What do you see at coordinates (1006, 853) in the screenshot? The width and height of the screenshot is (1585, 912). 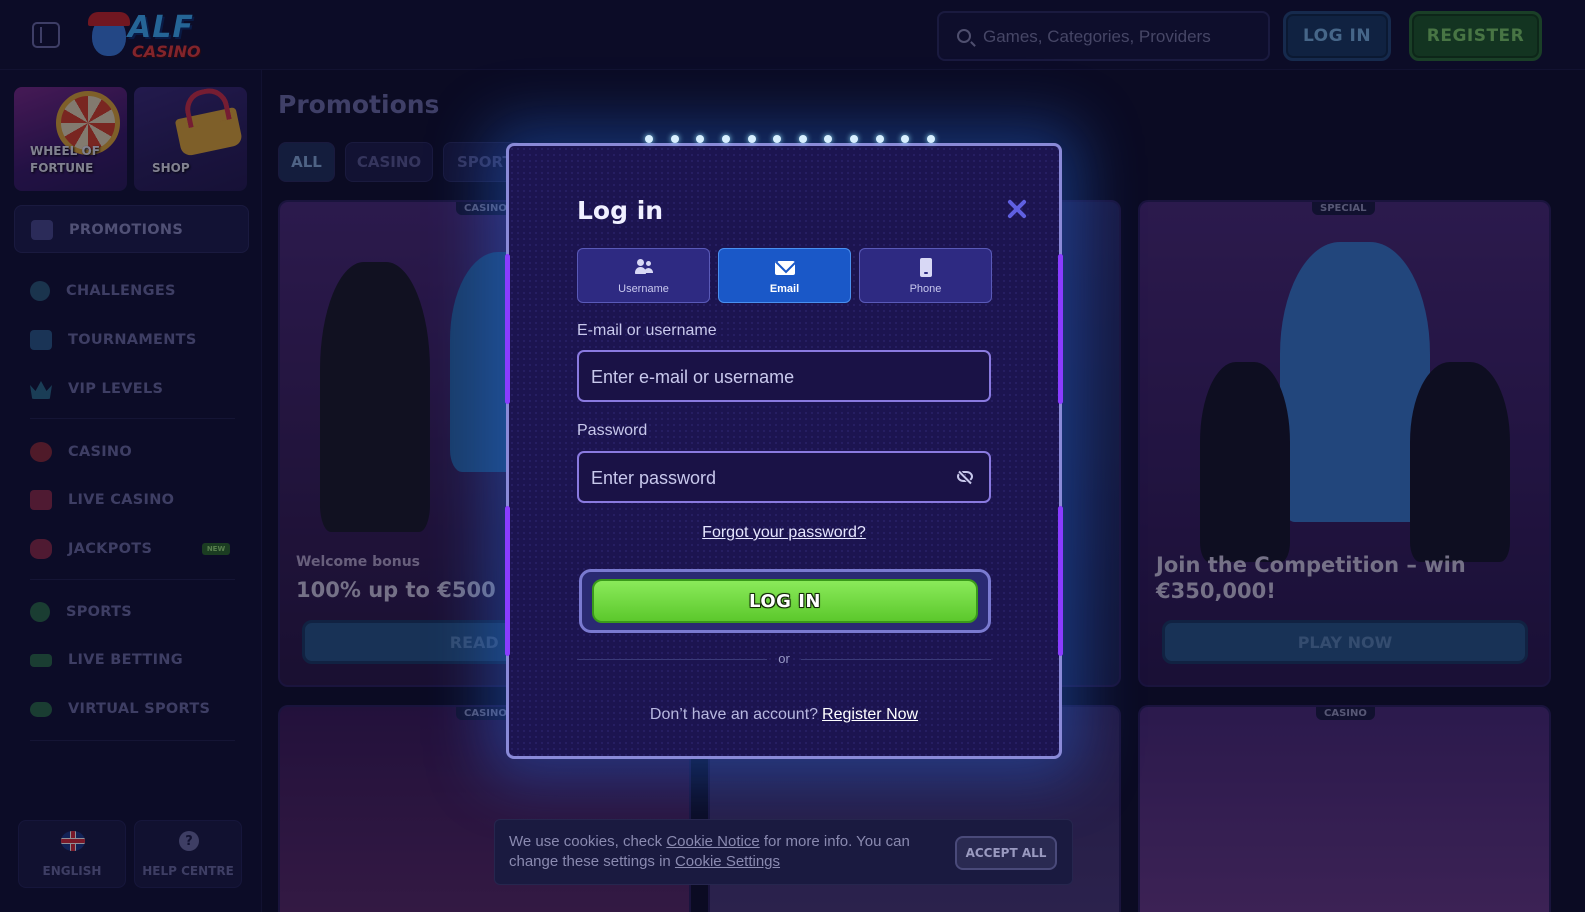 I see `accept-all-button: ACCEPT ALL` at bounding box center [1006, 853].